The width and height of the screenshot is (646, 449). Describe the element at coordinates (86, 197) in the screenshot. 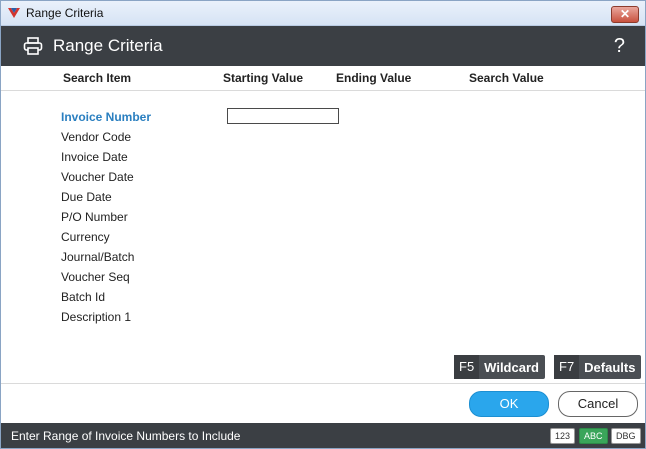

I see `search-item-due-date: Due Date` at that location.